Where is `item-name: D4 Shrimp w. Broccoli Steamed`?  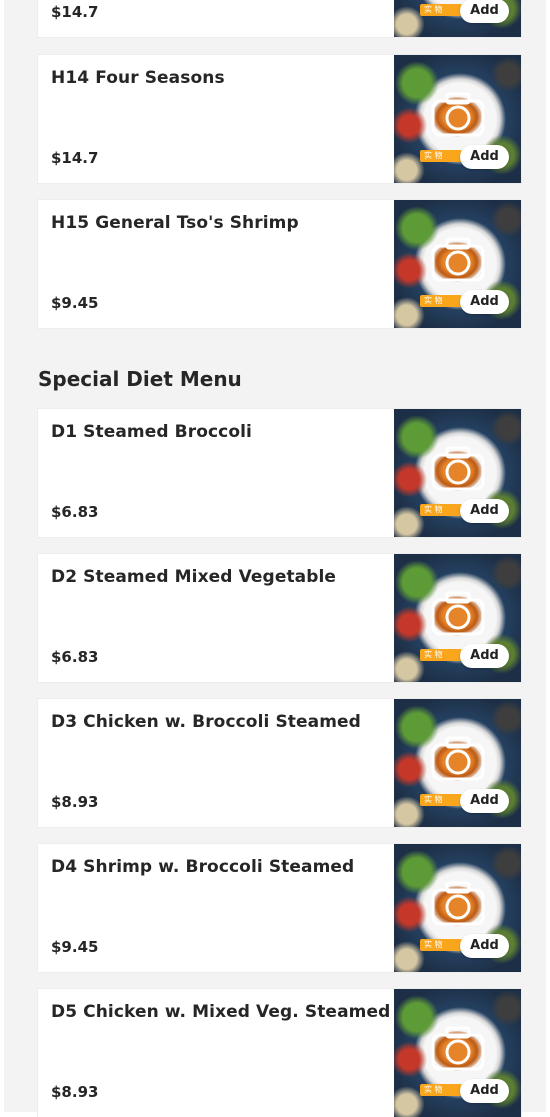 item-name: D4 Shrimp w. Broccoli Steamed is located at coordinates (203, 867).